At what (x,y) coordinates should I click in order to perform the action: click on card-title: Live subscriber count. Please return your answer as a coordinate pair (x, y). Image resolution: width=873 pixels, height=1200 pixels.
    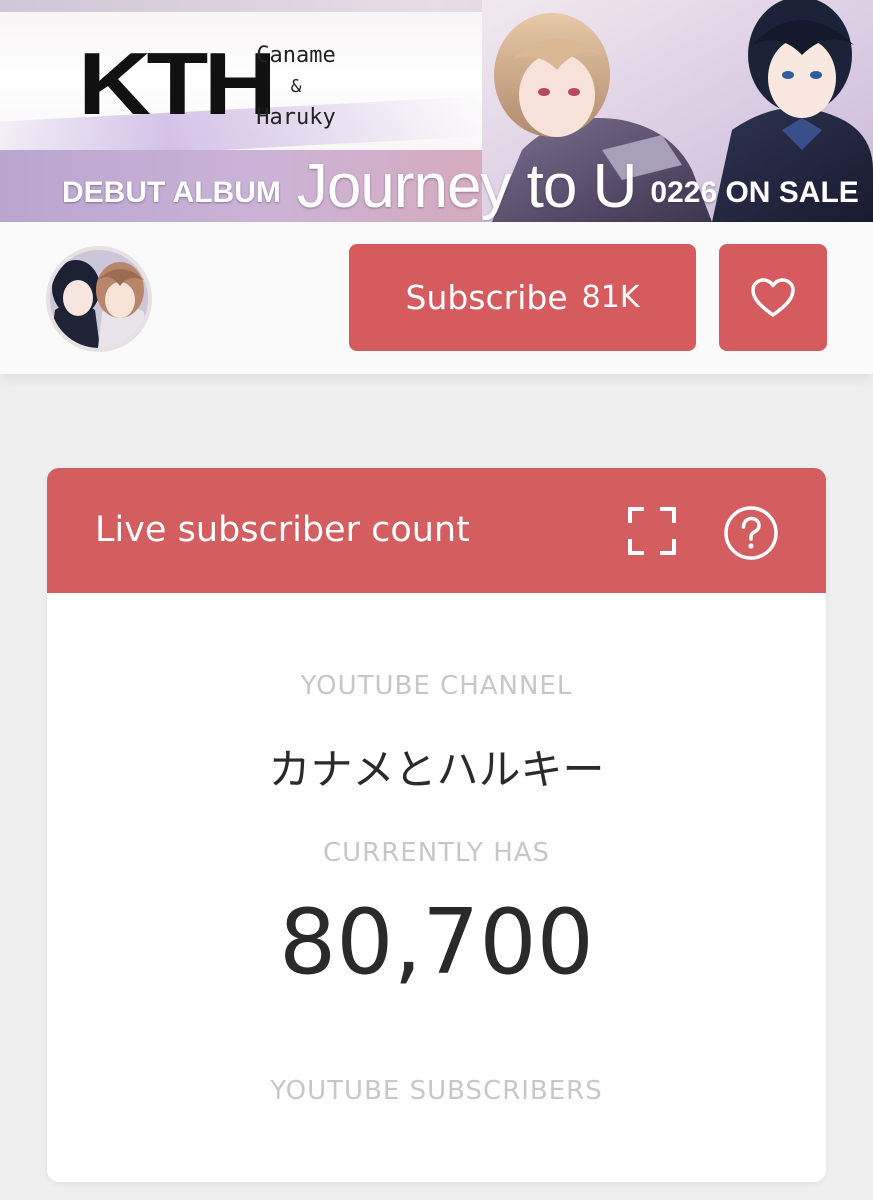
    Looking at the image, I should click on (282, 530).